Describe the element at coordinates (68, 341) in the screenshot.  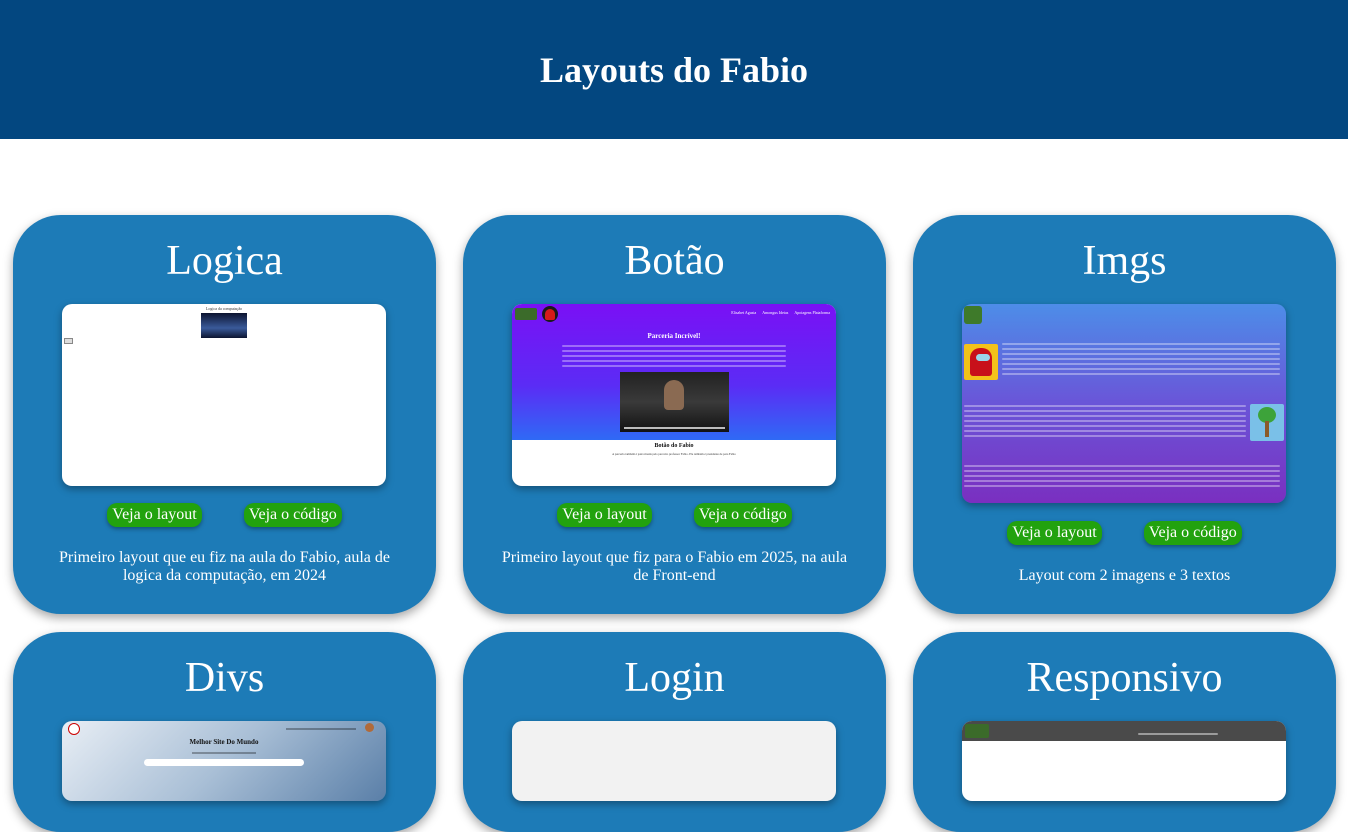
I see `preview-small-button` at that location.